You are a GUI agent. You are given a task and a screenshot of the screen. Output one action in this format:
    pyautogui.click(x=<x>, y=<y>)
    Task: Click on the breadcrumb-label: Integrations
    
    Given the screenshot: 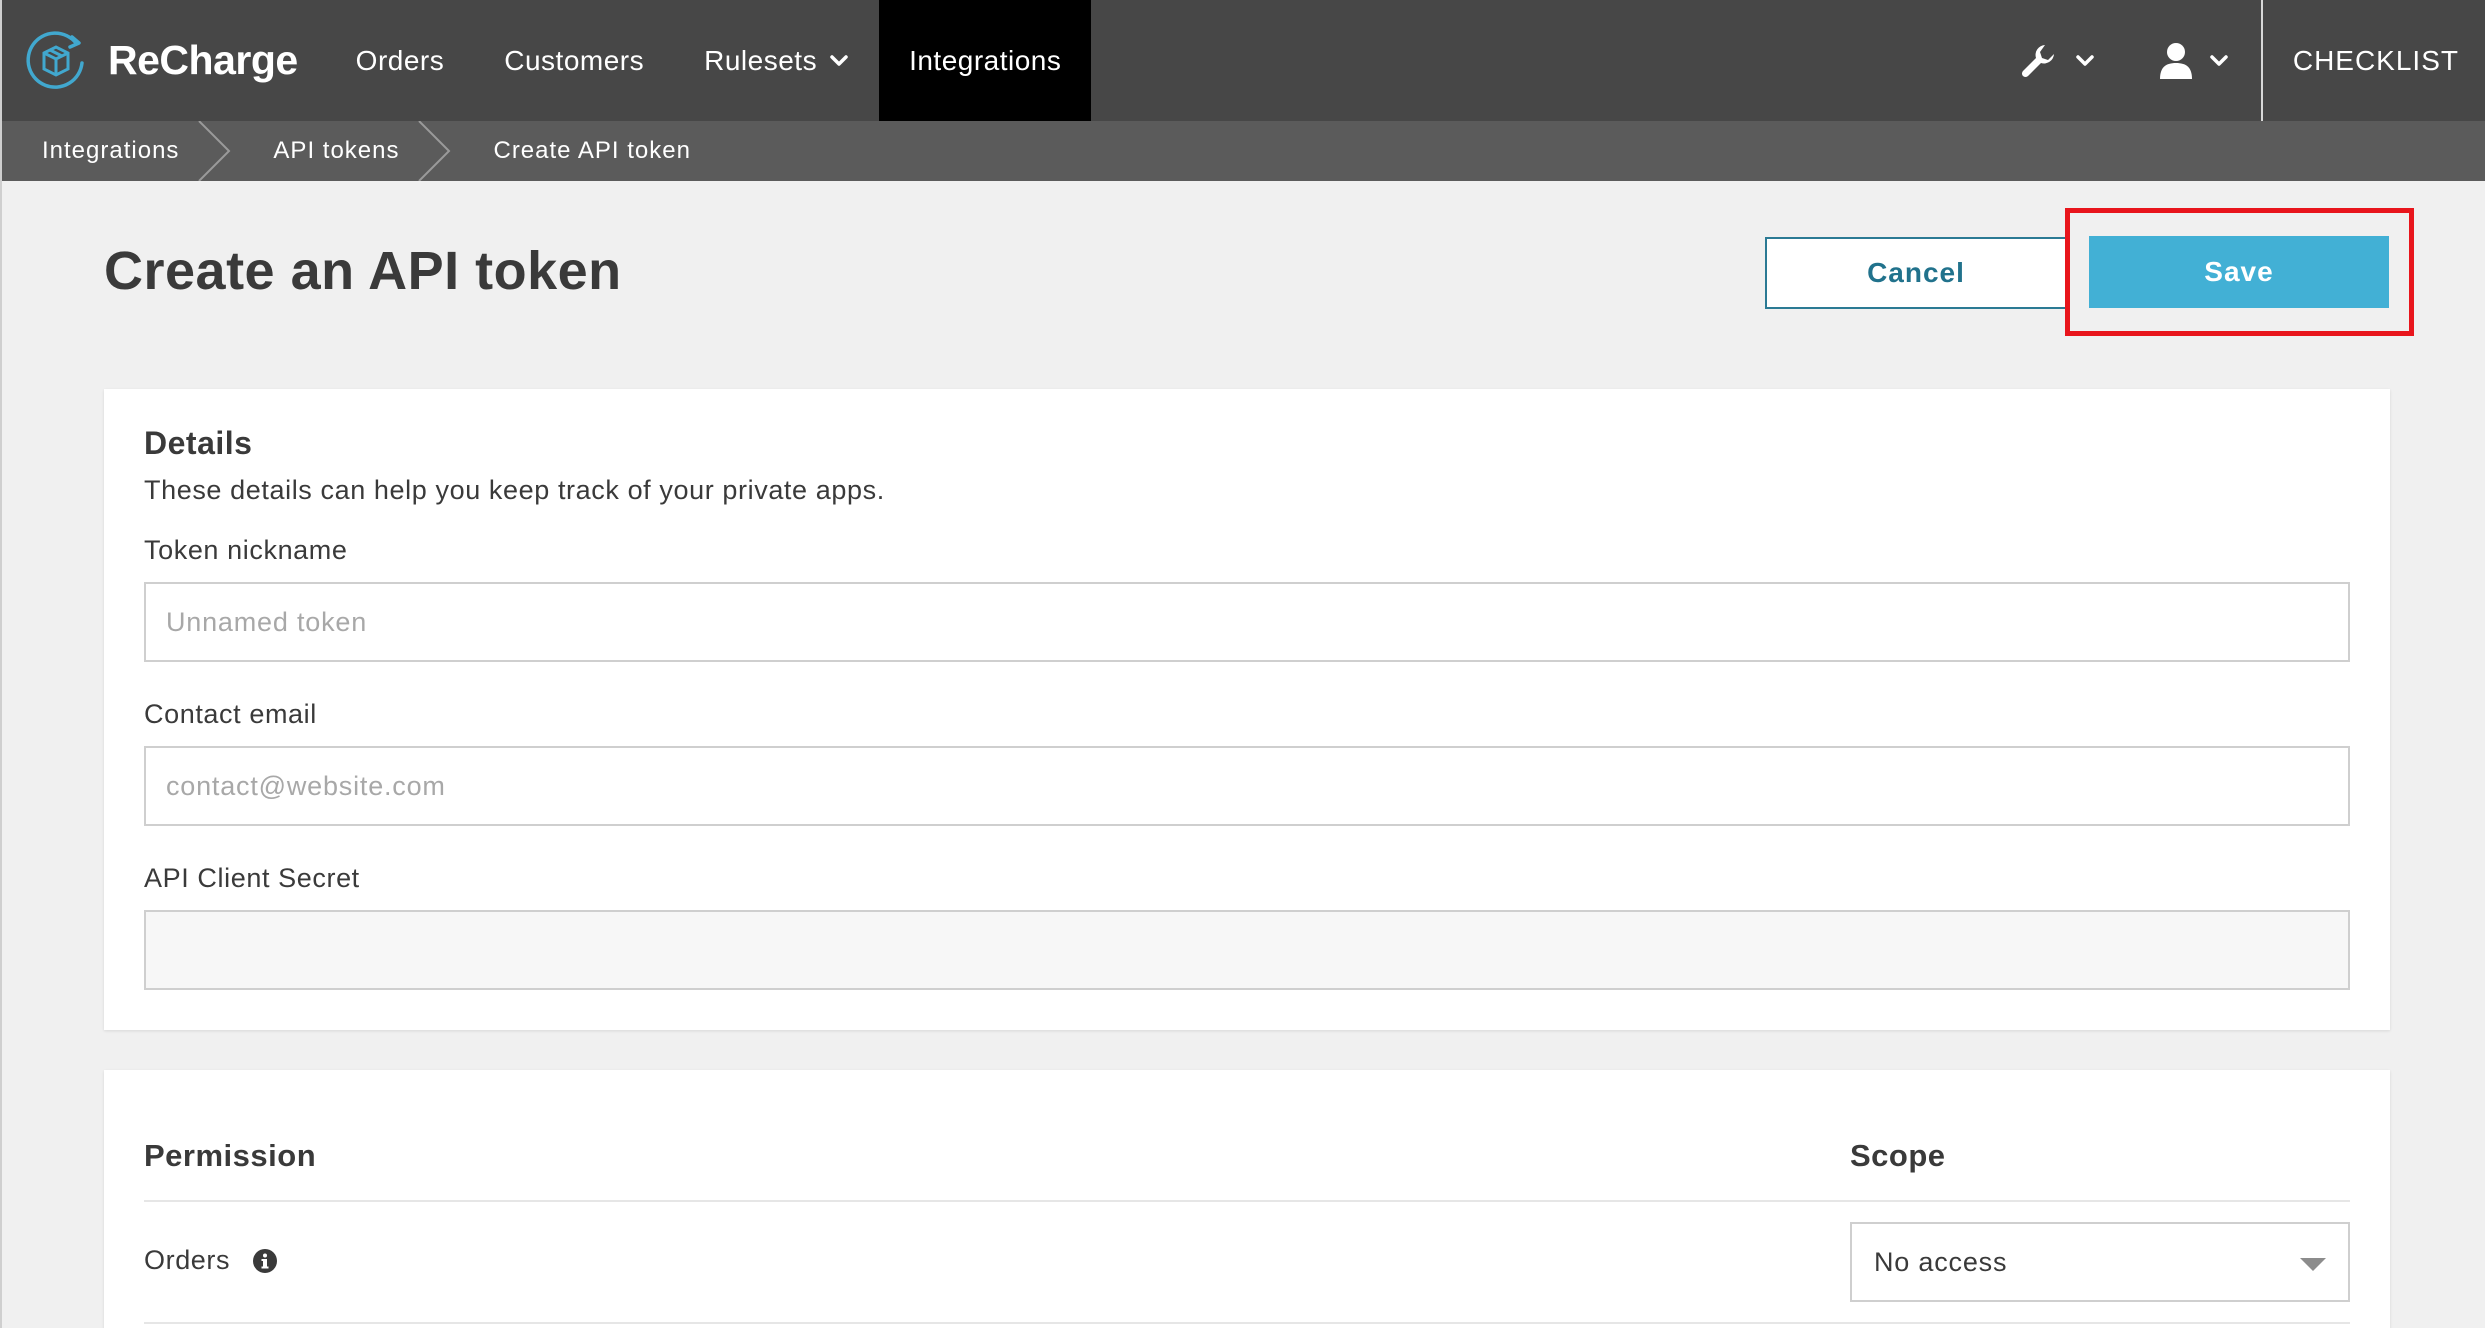 What is the action you would take?
    pyautogui.click(x=111, y=150)
    